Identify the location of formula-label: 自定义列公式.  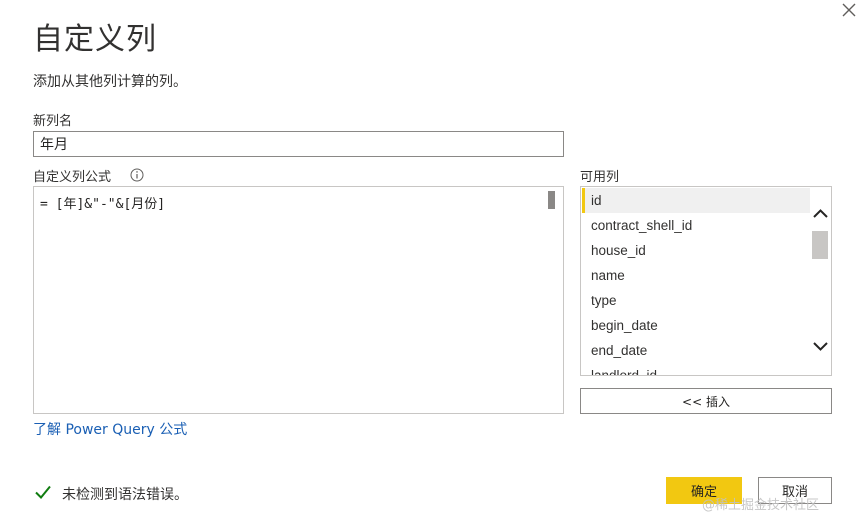
(72, 177).